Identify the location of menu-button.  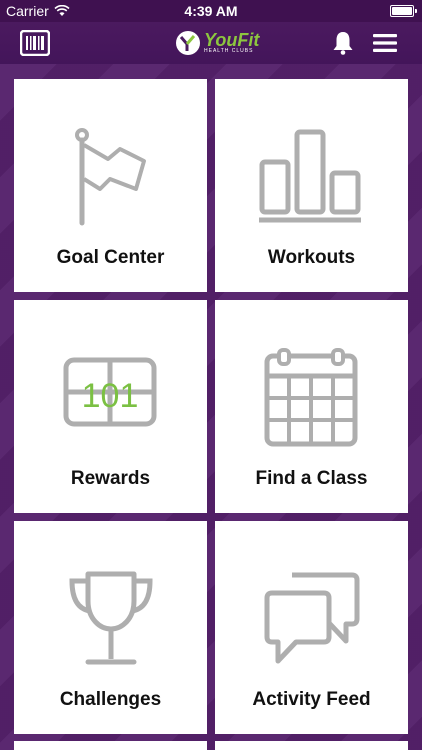
(387, 43).